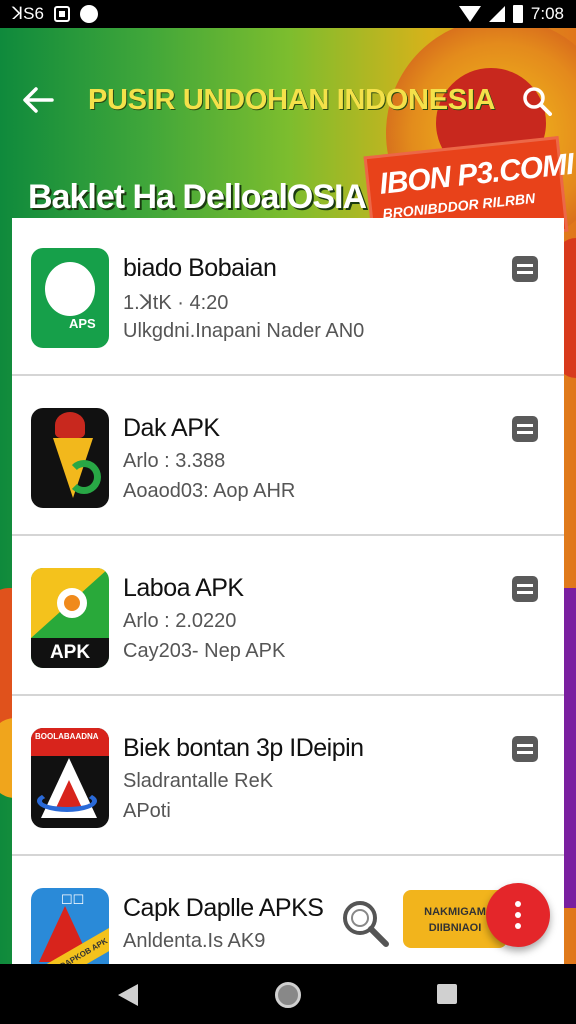 The height and width of the screenshot is (1024, 576). What do you see at coordinates (288, 14) in the screenshot?
I see `status-bar: ꓘS6 7:08` at bounding box center [288, 14].